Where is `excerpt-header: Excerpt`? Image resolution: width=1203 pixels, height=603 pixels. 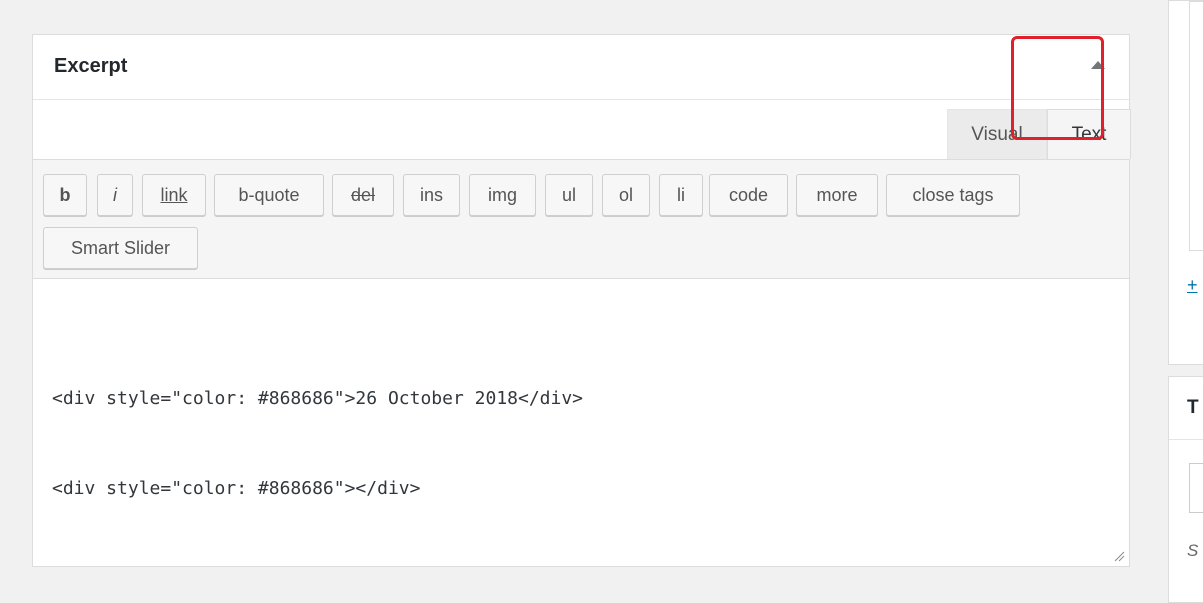
excerpt-header: Excerpt is located at coordinates (581, 67).